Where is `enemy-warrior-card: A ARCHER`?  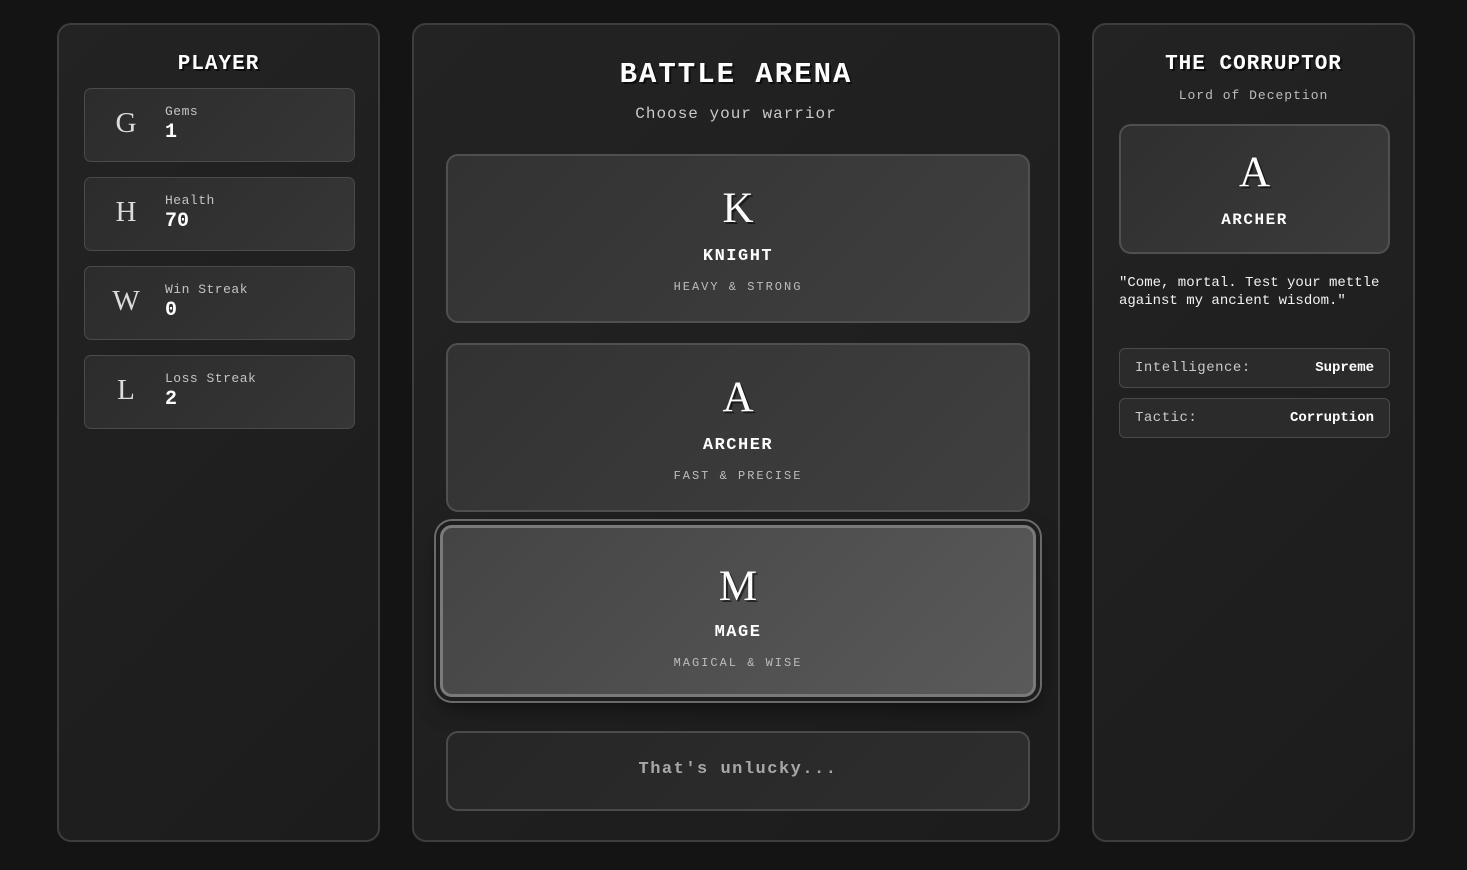 enemy-warrior-card: A ARCHER is located at coordinates (1254, 189).